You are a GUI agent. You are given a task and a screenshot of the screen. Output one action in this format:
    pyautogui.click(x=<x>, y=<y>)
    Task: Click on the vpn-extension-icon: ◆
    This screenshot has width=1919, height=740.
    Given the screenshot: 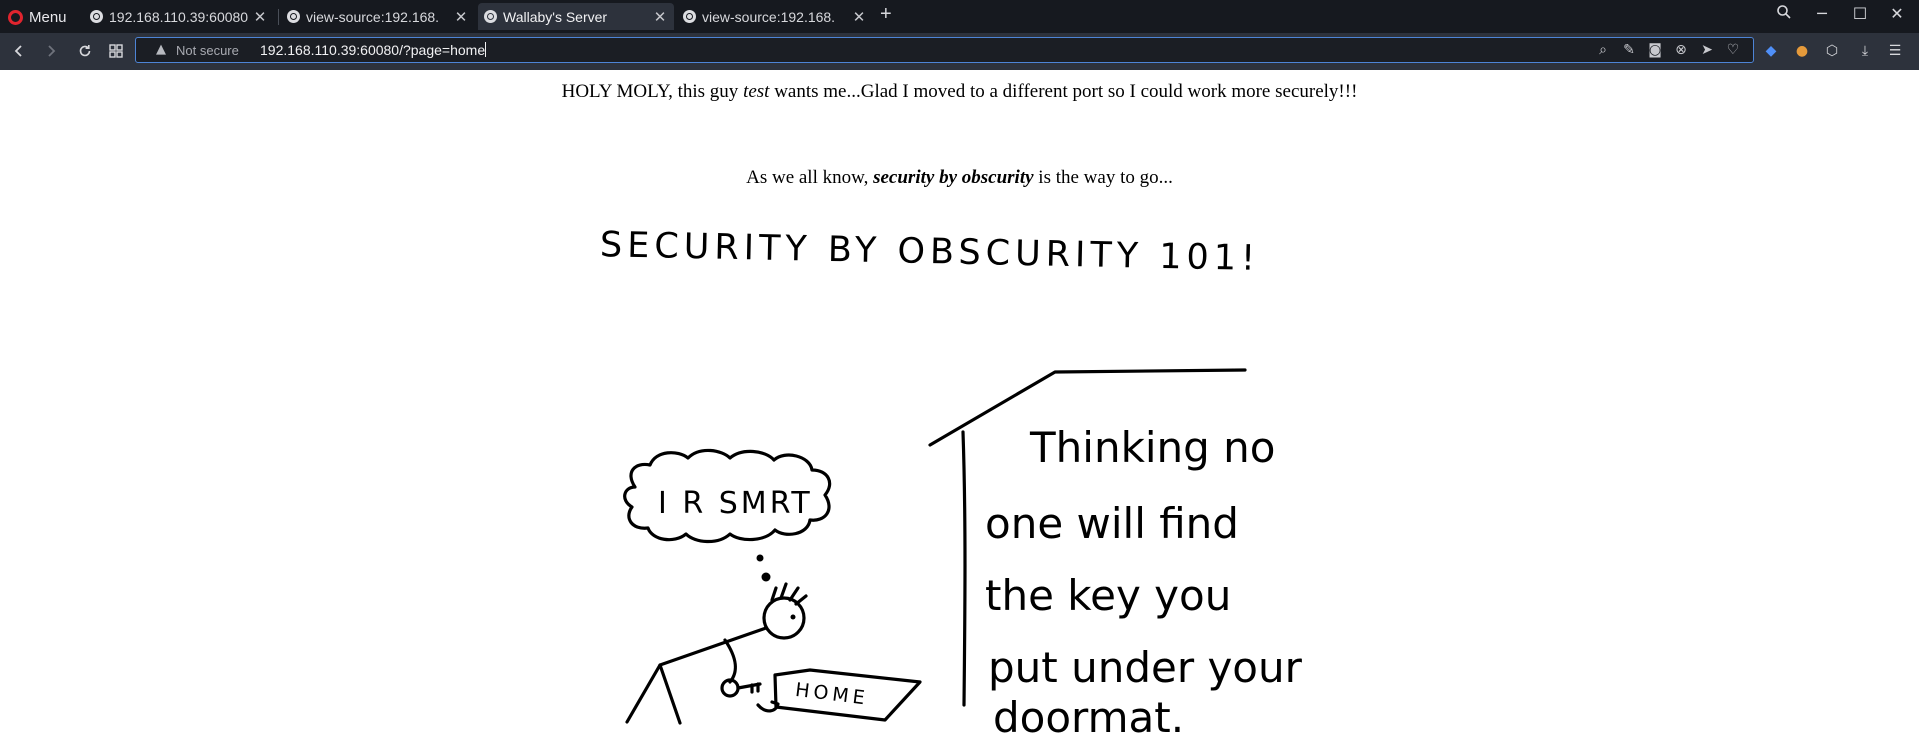 What is the action you would take?
    pyautogui.click(x=1771, y=52)
    